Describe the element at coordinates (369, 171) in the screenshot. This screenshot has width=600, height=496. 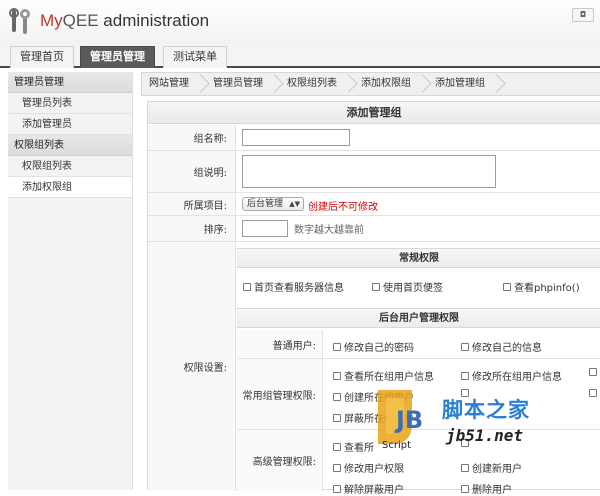
I see `group-desc-textarea` at that location.